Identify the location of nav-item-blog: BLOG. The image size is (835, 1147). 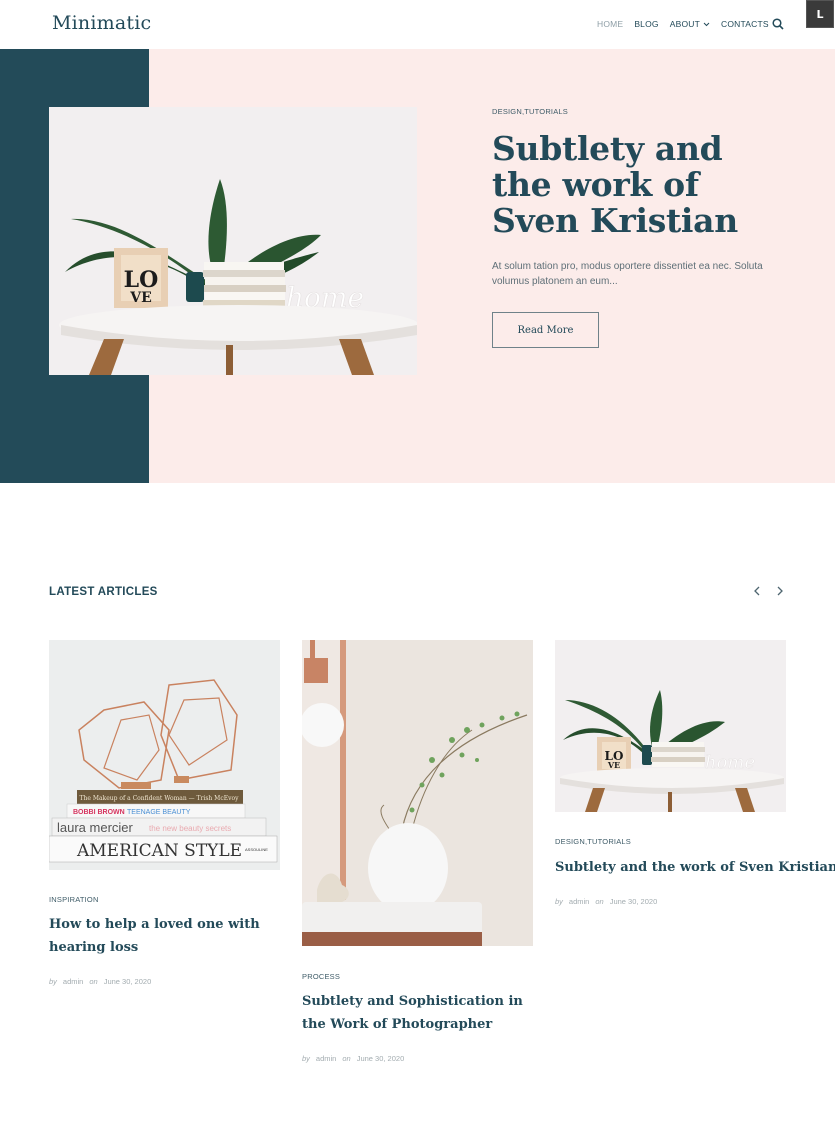
(646, 24).